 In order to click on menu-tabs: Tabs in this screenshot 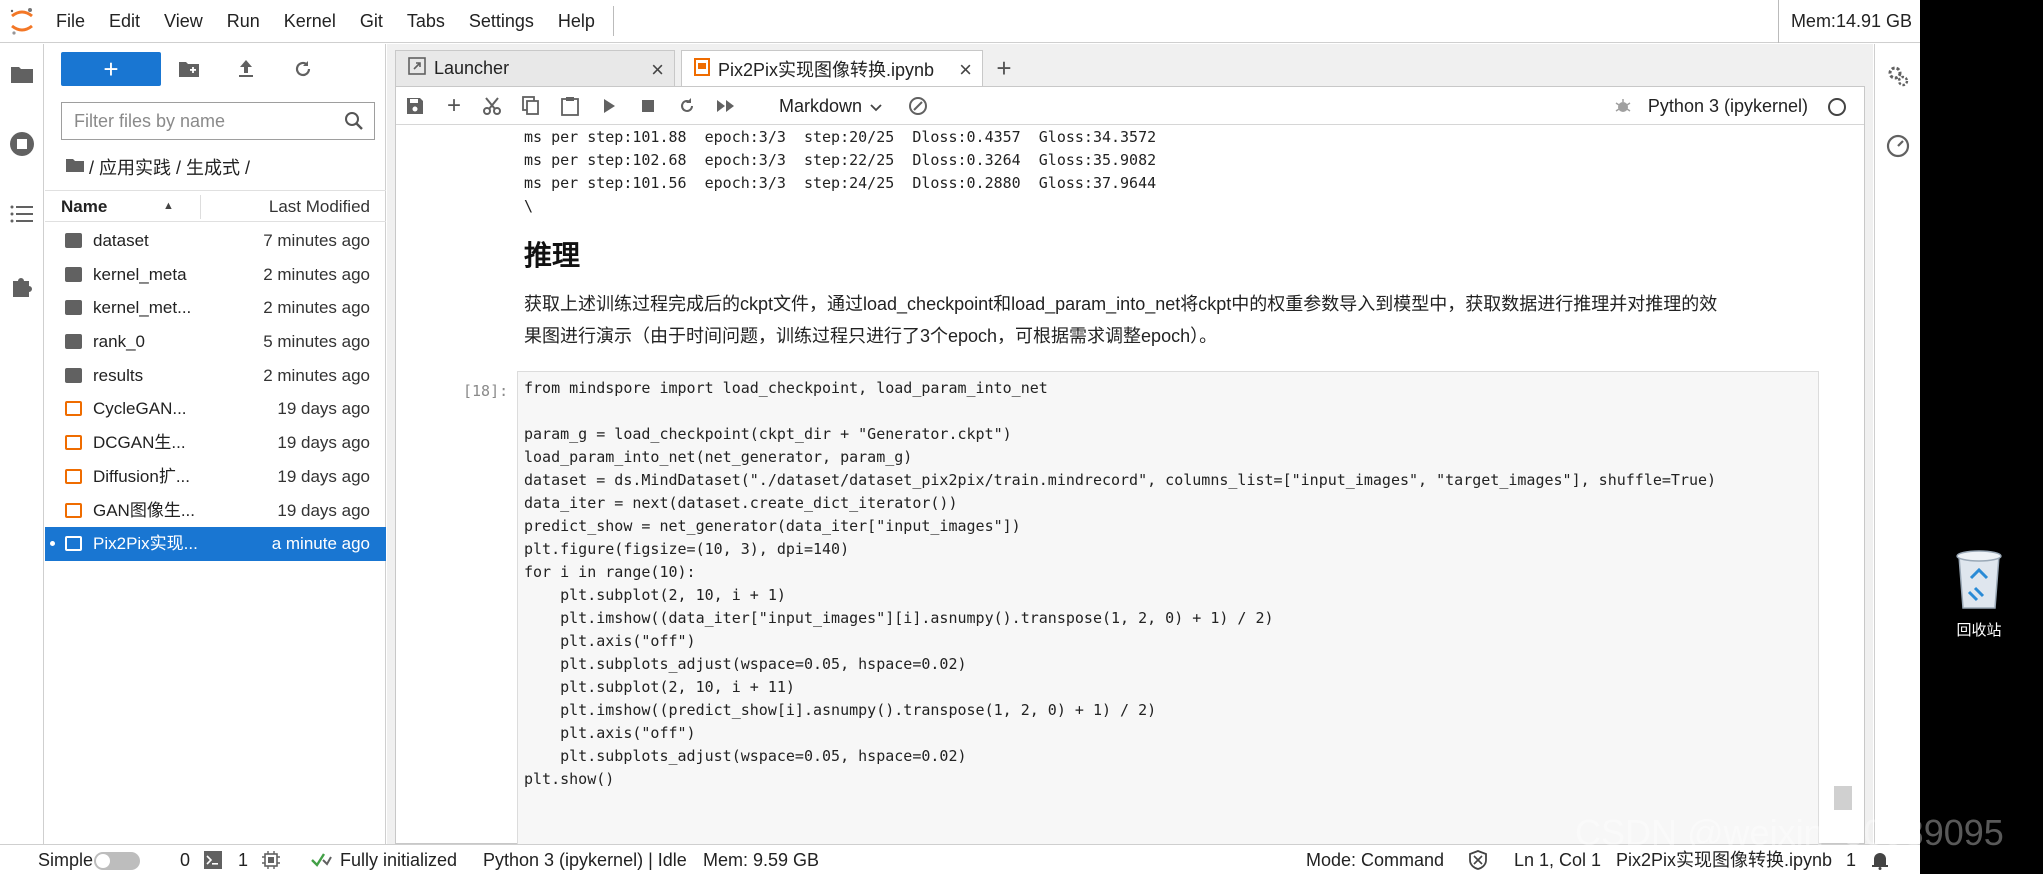, I will do `click(426, 21)`.